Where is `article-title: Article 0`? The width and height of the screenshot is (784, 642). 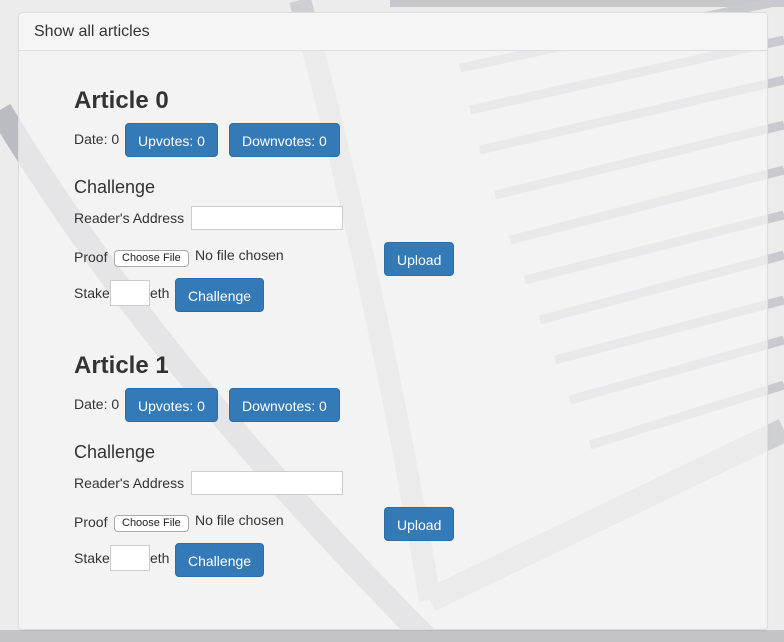 article-title: Article 0 is located at coordinates (121, 100).